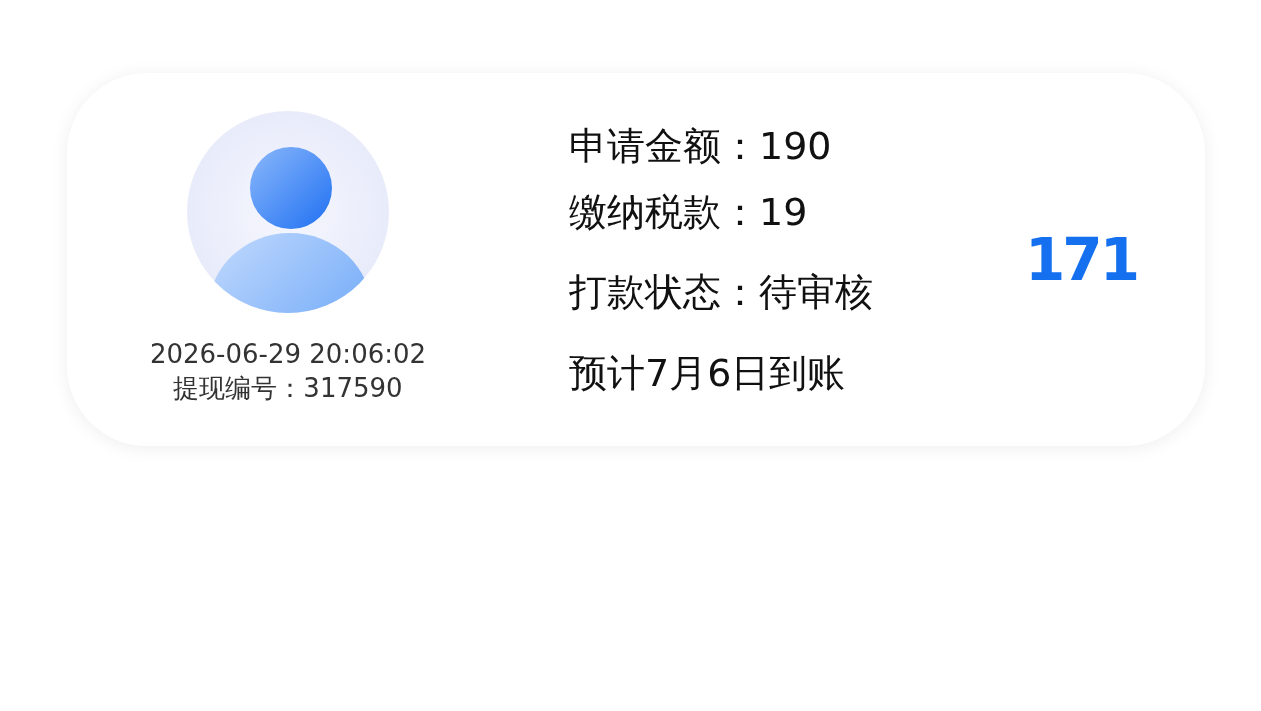  I want to click on detail-text: 申请金额：190, so click(700, 146).